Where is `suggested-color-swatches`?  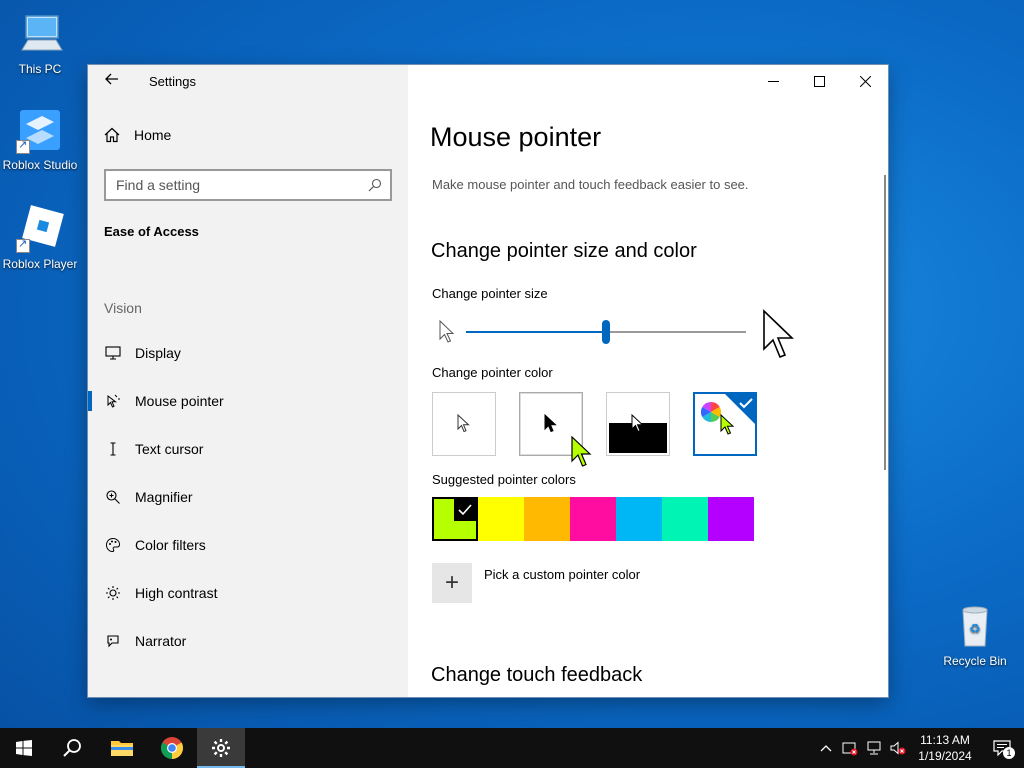
suggested-color-swatches is located at coordinates (593, 519).